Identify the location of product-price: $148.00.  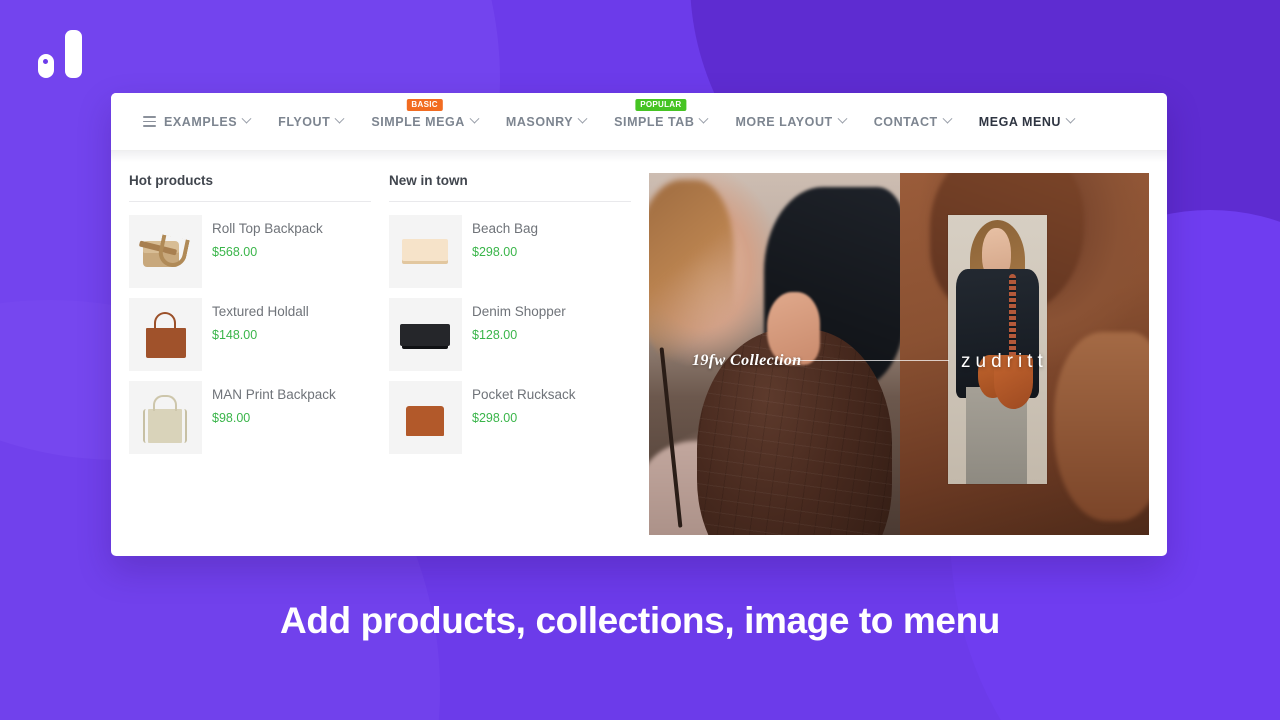
(235, 335).